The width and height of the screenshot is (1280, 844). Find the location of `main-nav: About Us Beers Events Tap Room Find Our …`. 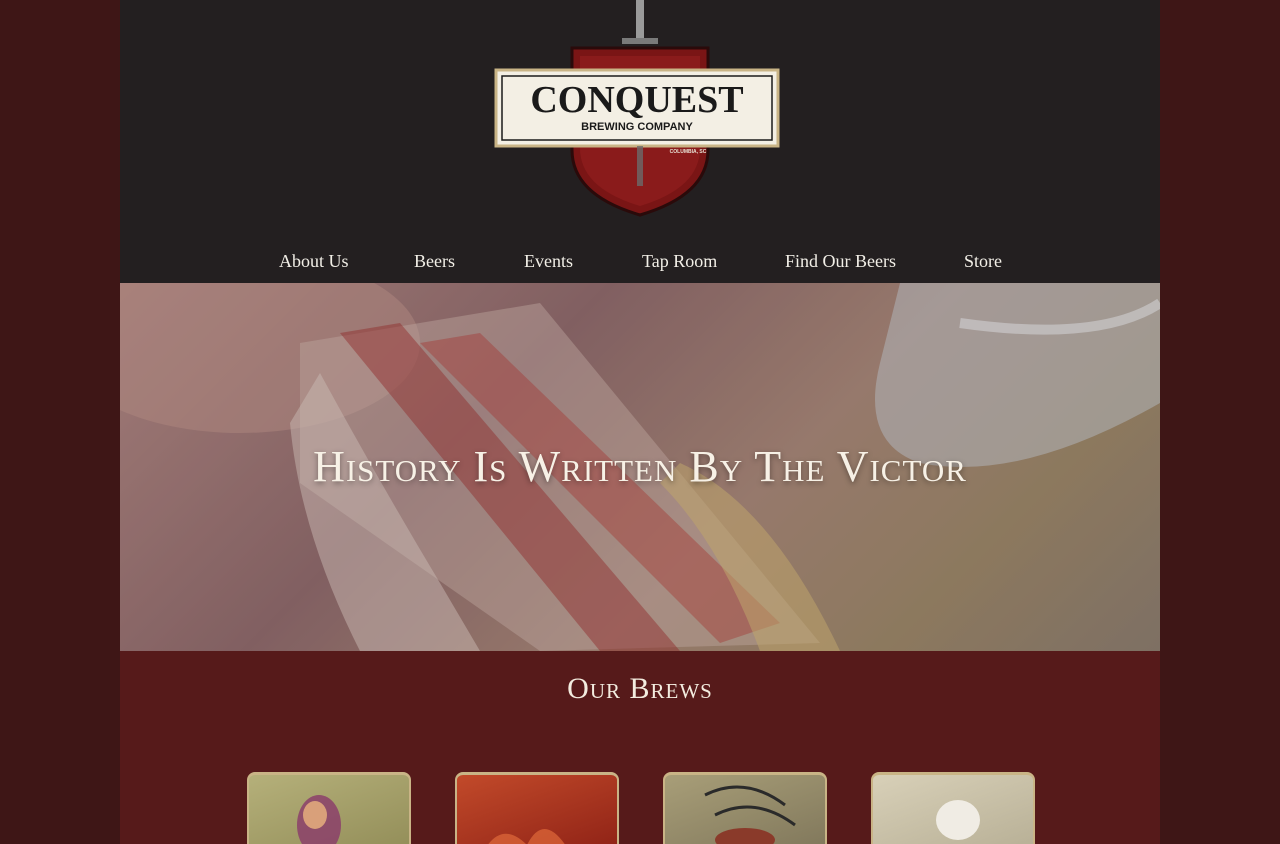

main-nav: About Us Beers Events Tap Room Find Our … is located at coordinates (640, 263).